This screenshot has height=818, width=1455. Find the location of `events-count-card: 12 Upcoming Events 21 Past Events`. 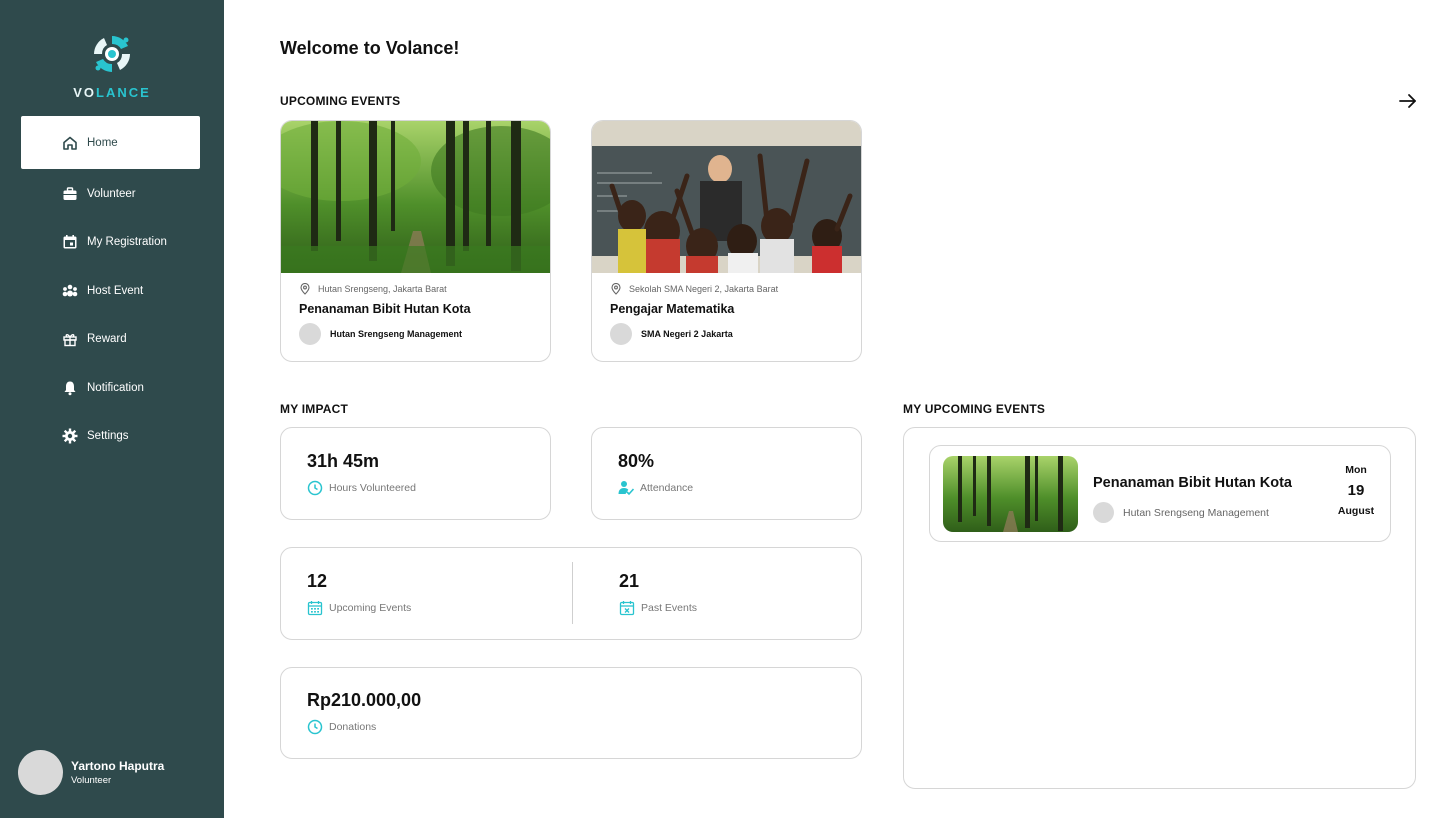

events-count-card: 12 Upcoming Events 21 Past Events is located at coordinates (571, 593).